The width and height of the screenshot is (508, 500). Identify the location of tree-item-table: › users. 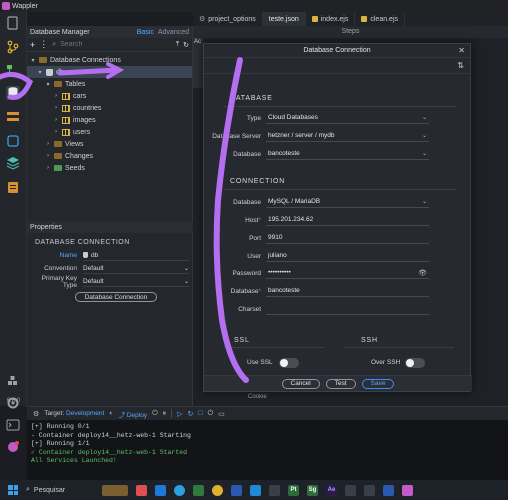
(109, 132).